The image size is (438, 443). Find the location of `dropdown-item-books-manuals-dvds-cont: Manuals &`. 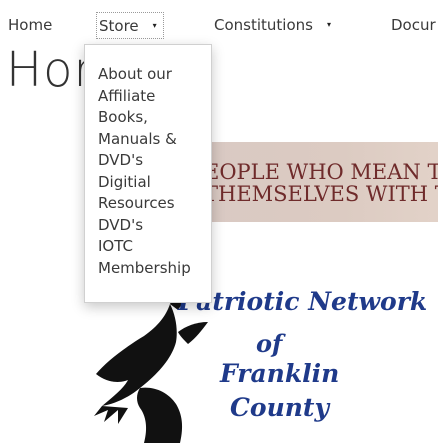

dropdown-item-books-manuals-dvds-cont: Manuals & is located at coordinates (154, 140).